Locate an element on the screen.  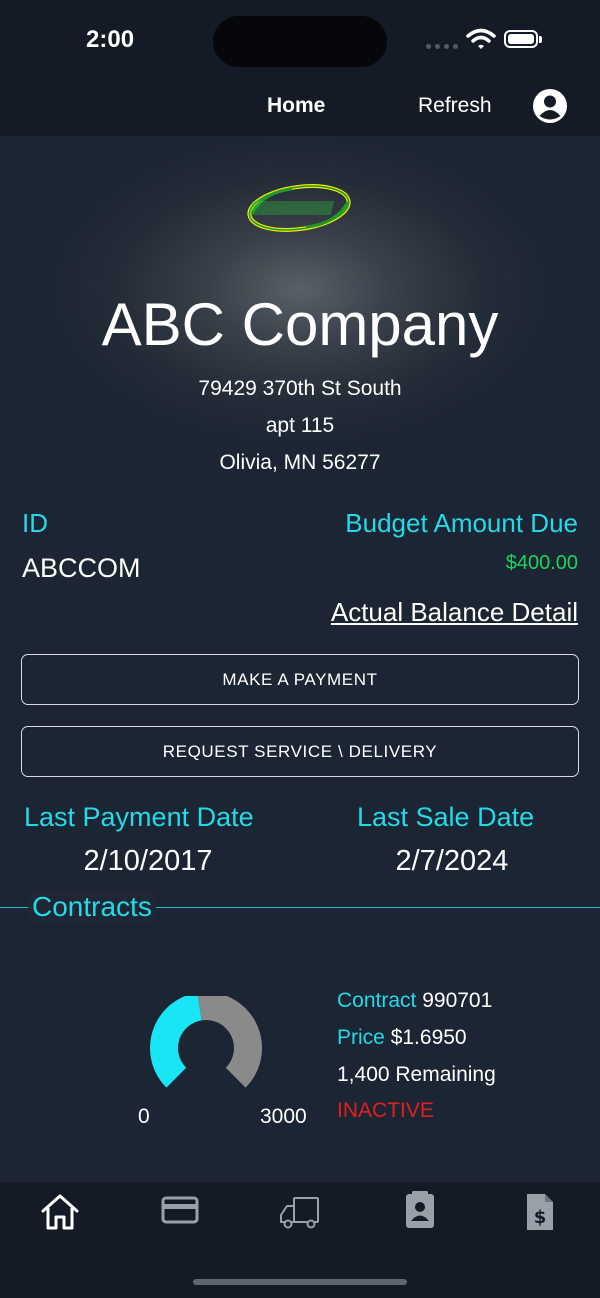
last-payment-date-value: 2/10/2017 is located at coordinates (148, 861).